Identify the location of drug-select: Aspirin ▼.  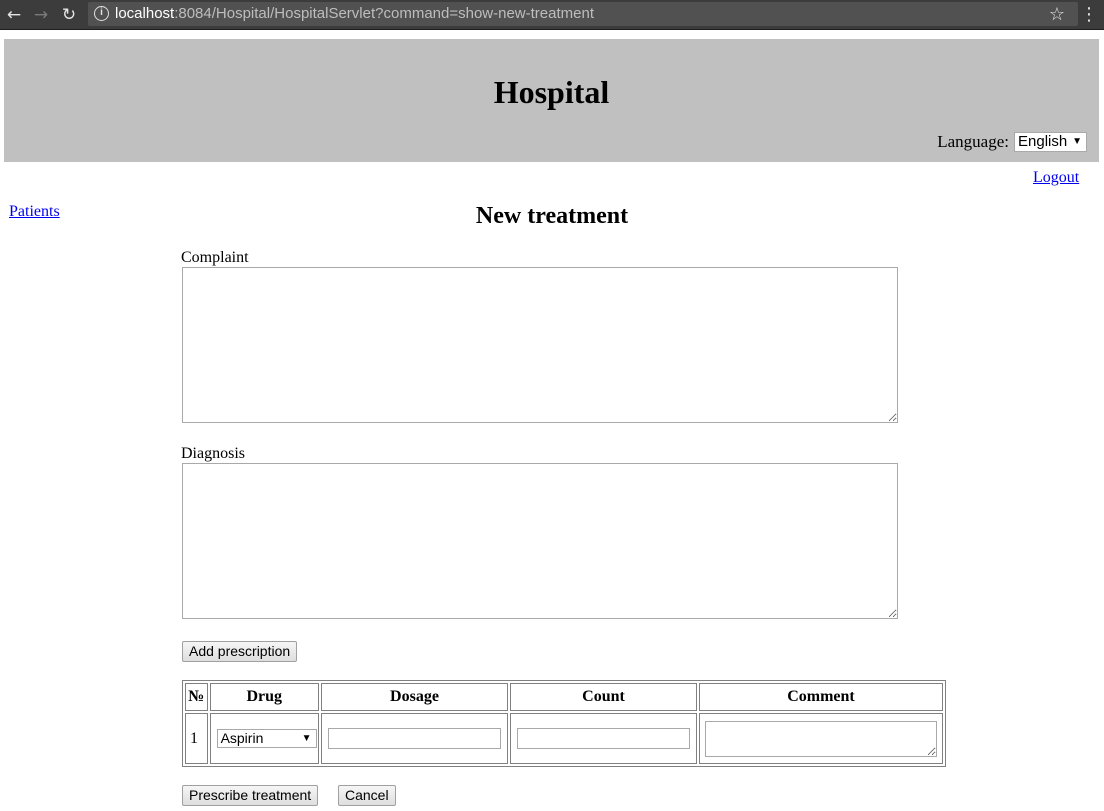
(266, 738).